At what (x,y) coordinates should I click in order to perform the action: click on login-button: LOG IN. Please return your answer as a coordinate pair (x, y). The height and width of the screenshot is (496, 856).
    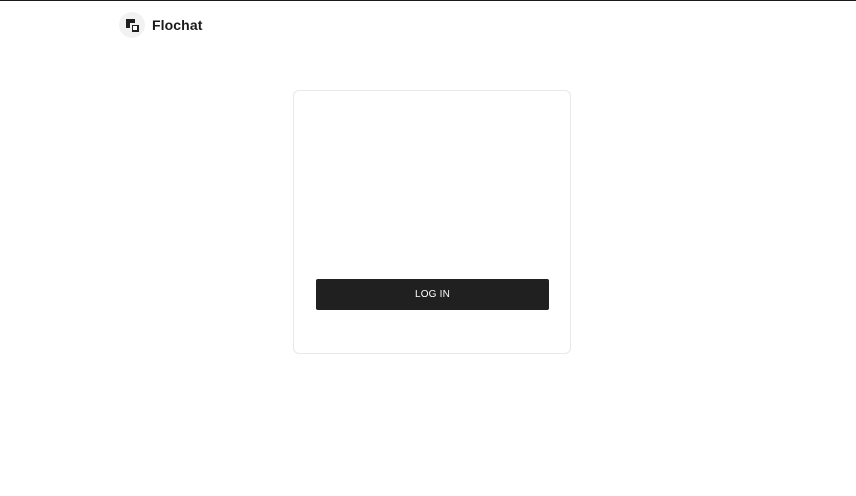
    Looking at the image, I should click on (432, 294).